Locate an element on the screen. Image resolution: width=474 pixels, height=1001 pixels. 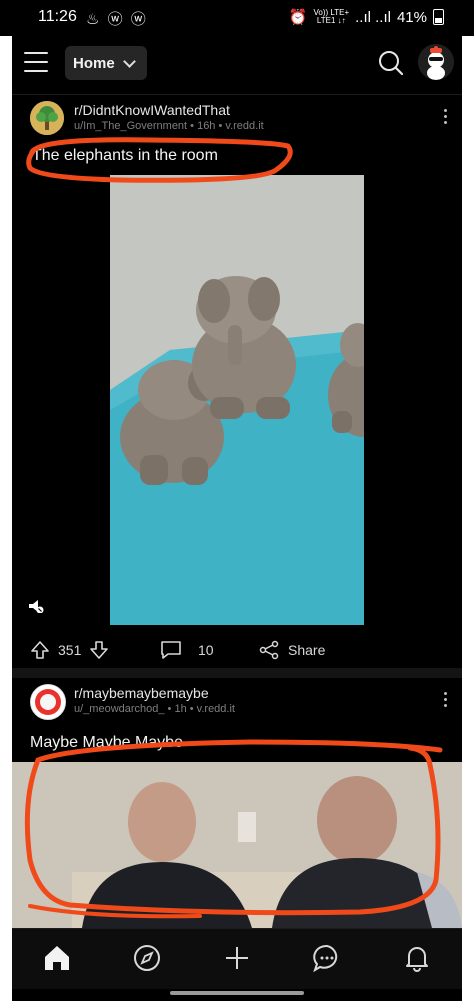
feed-selector: Home is located at coordinates (106, 63).